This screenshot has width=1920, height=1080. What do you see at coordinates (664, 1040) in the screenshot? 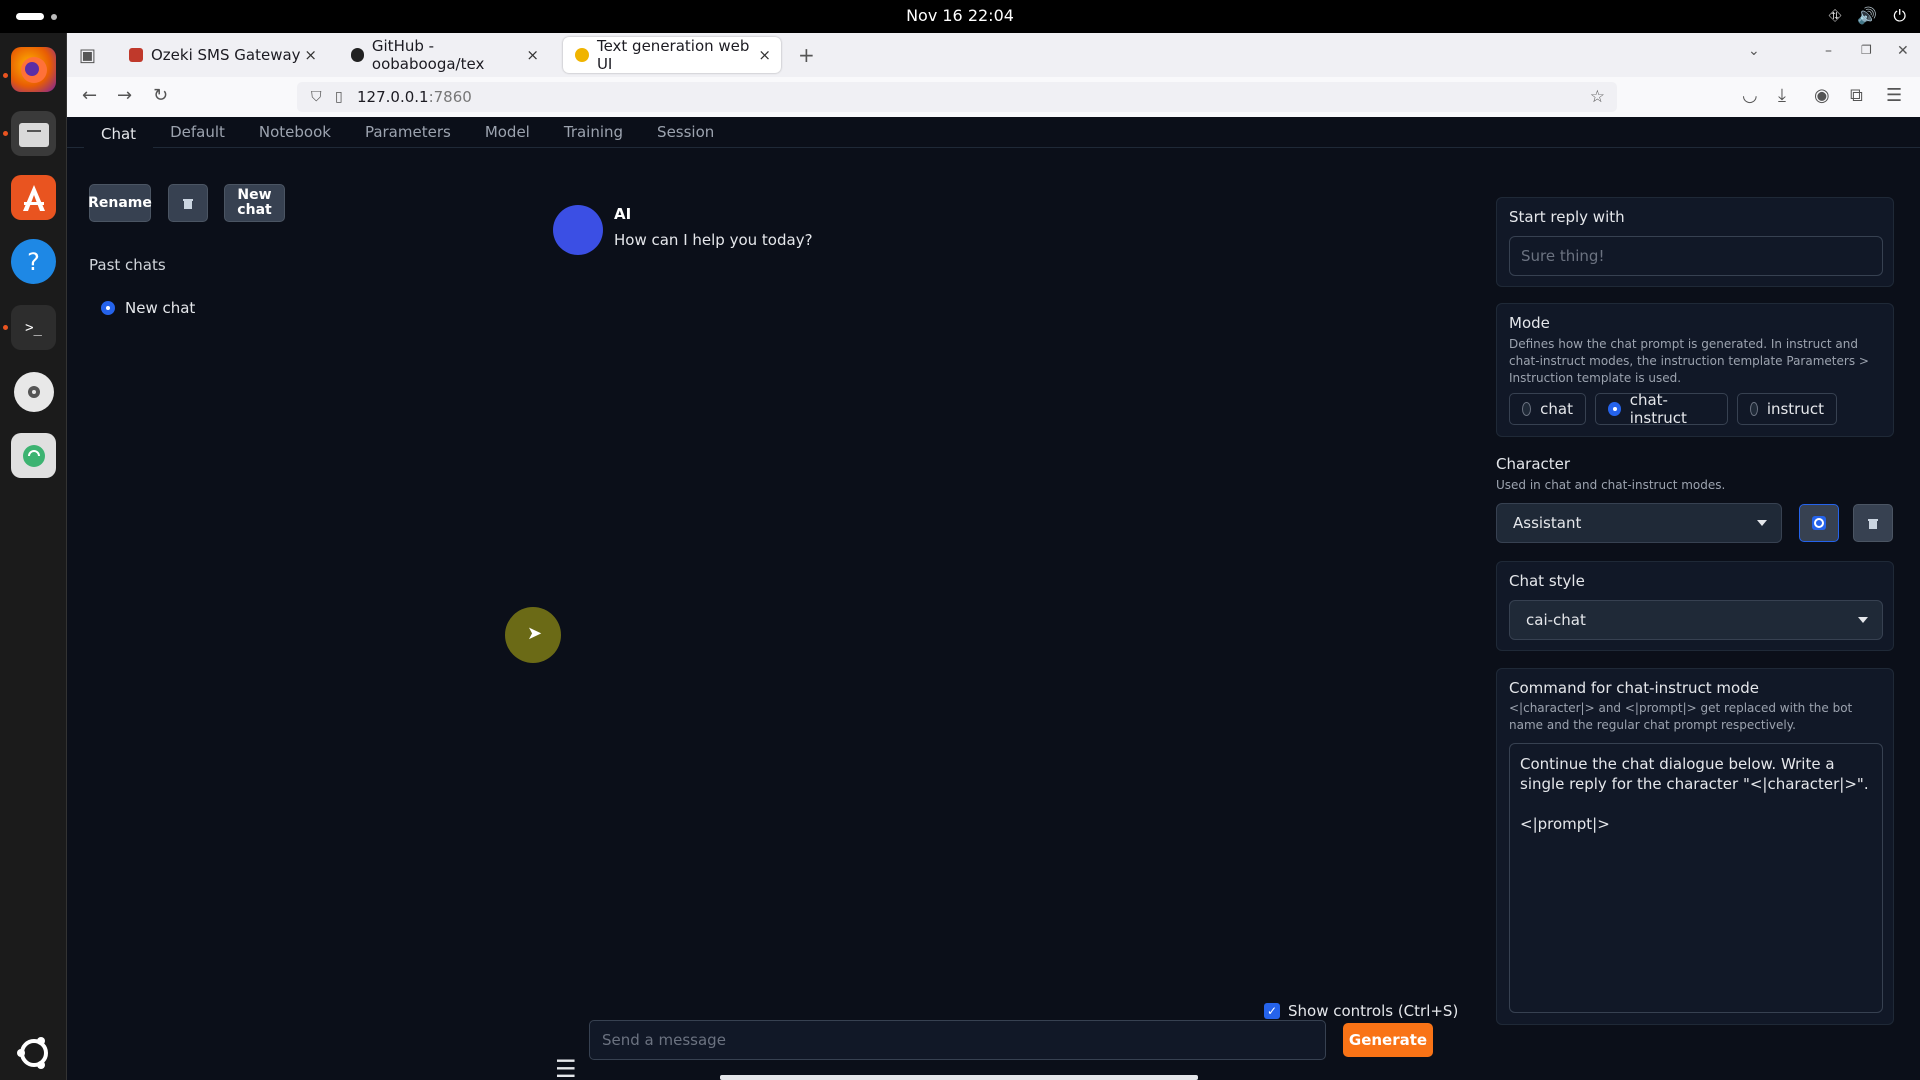
I see `message-placeholder: Send a message` at bounding box center [664, 1040].